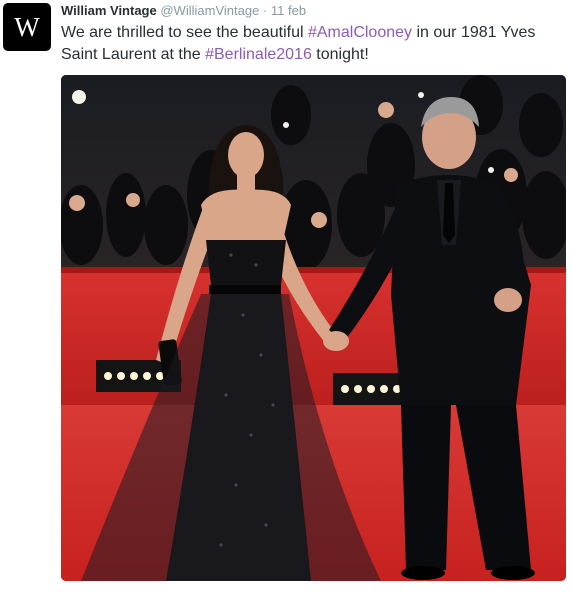  I want to click on tweet-text-part: tonight!, so click(340, 54).